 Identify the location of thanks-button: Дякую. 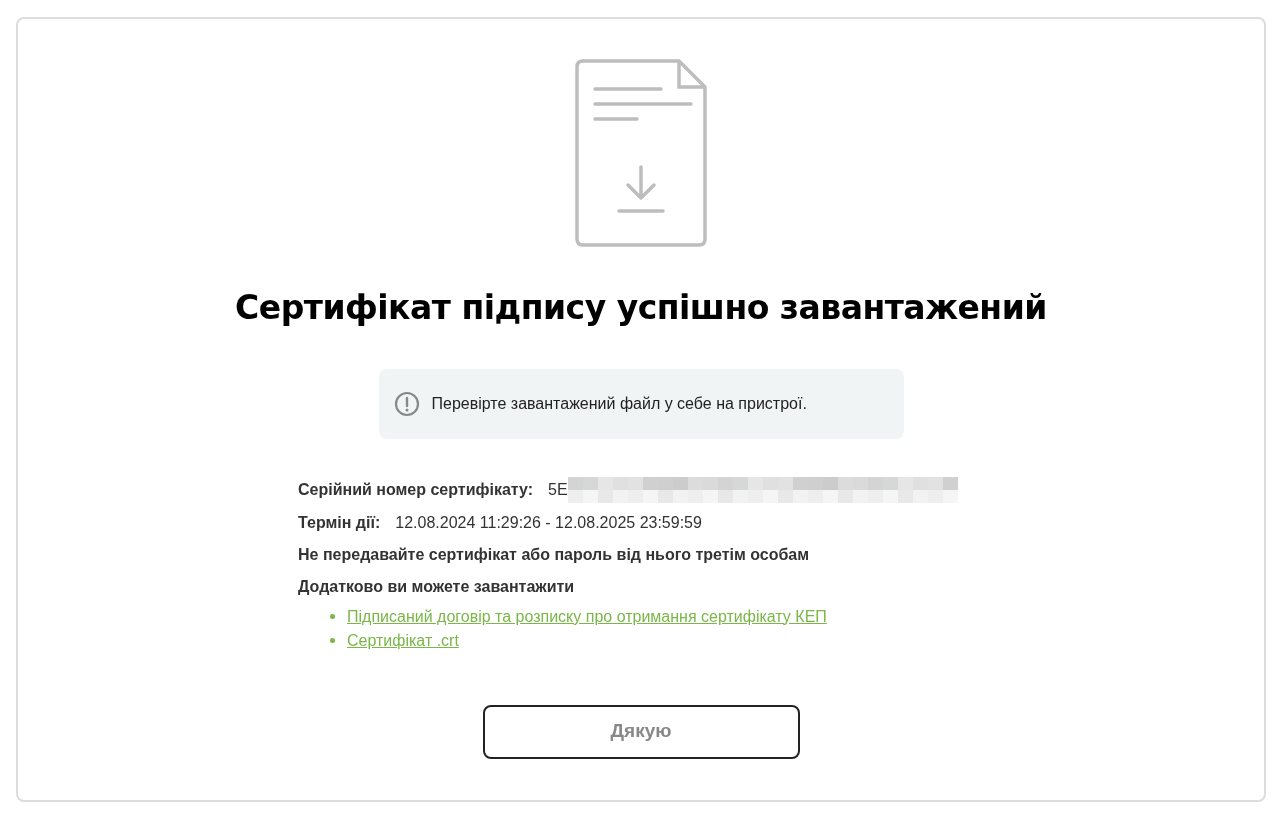
(641, 731).